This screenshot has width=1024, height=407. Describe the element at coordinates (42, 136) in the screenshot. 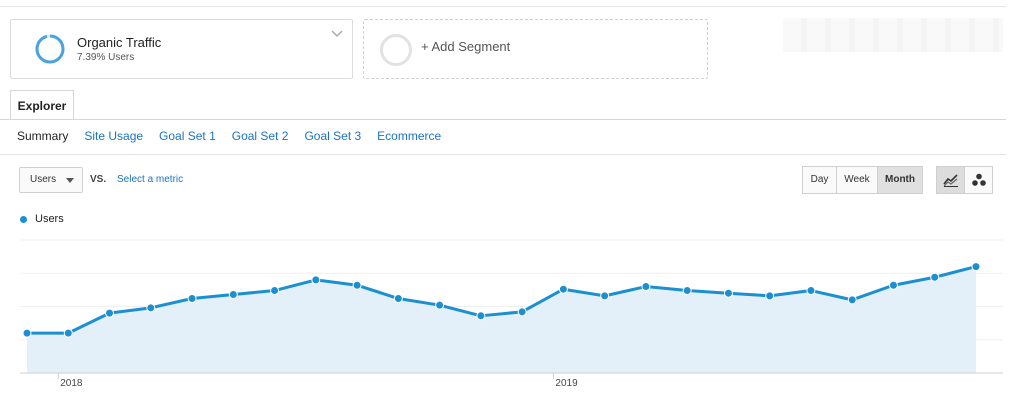

I see `subtab-summary: Summary` at that location.